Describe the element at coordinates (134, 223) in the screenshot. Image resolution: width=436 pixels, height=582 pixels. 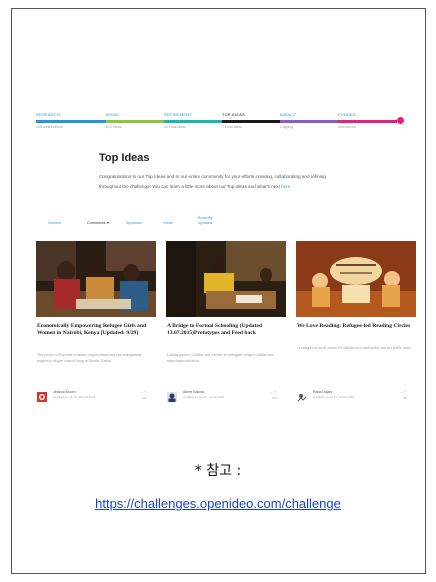
I see `filter-applause: Applause` at that location.